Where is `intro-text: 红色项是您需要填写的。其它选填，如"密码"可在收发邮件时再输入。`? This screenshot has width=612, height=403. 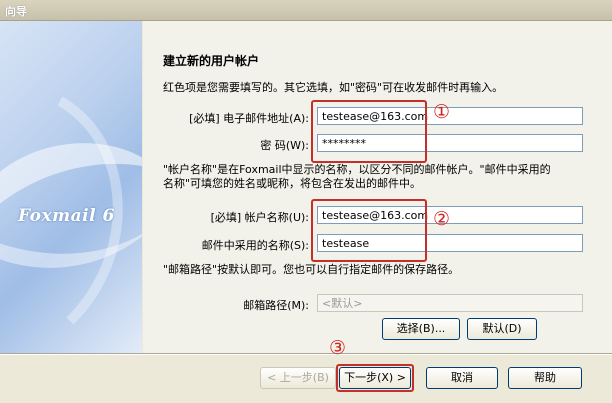 intro-text: 红色项是您需要填写的。其它选填，如"密码"可在收发邮件时再输入。 is located at coordinates (333, 87).